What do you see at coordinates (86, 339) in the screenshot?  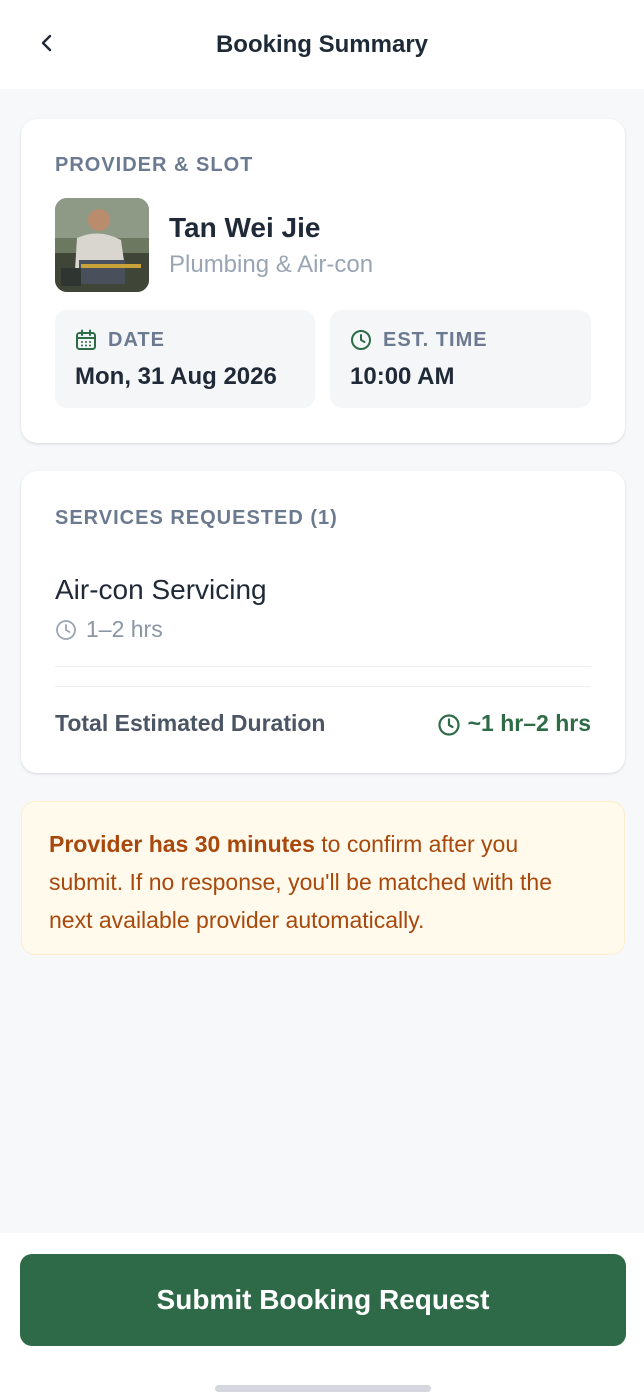 I see `calendar-icon` at bounding box center [86, 339].